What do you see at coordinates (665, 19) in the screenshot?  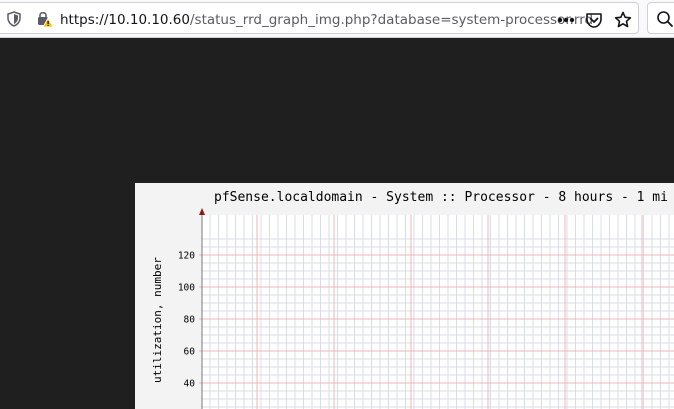 I see `search-icon` at bounding box center [665, 19].